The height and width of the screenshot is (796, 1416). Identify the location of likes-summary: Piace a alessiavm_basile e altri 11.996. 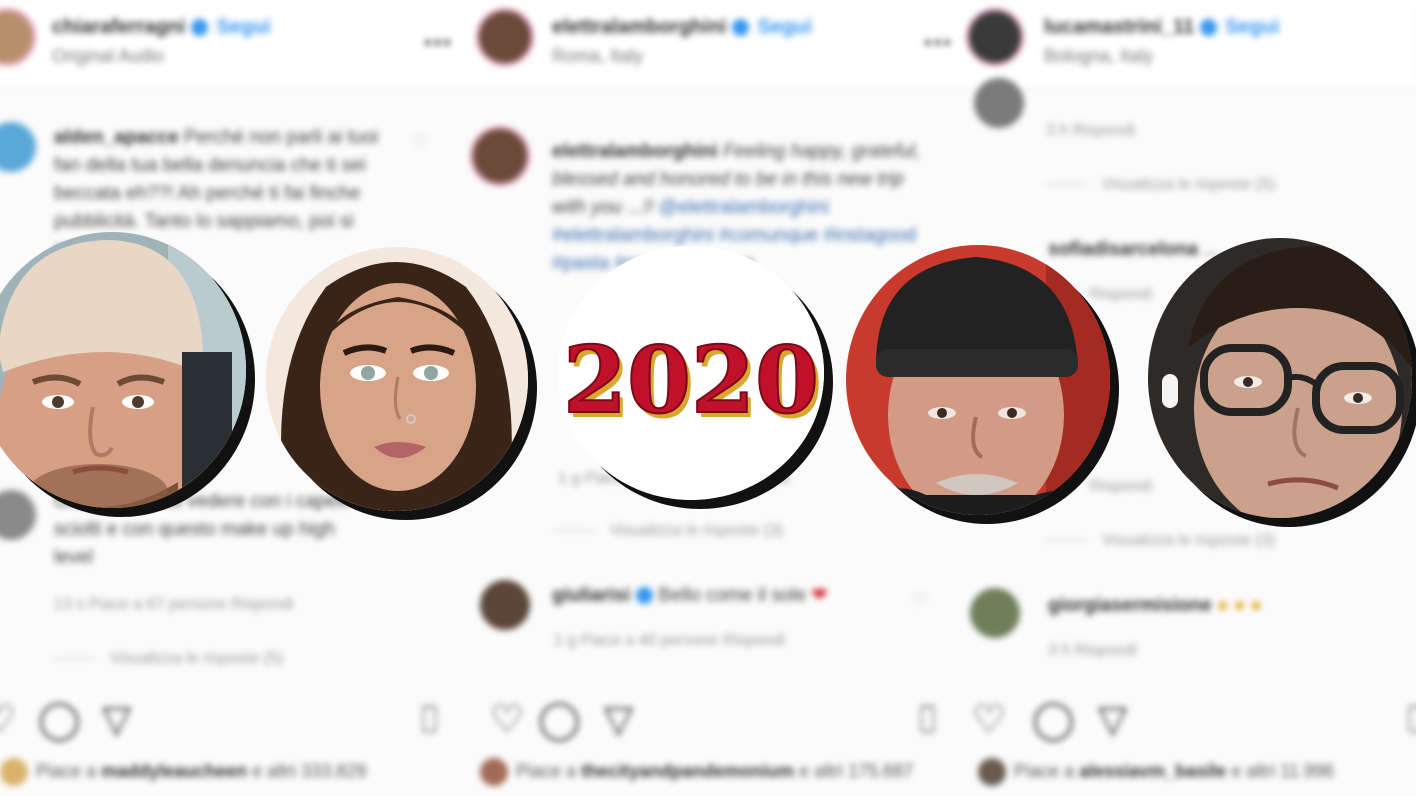
(1156, 772).